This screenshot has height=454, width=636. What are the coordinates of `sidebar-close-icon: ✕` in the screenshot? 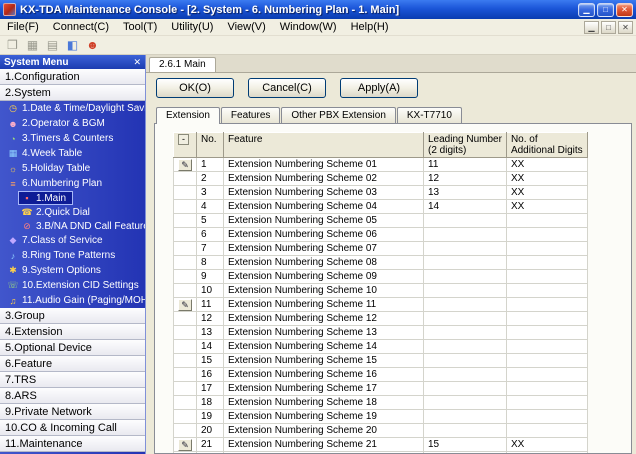 It's located at (137, 62).